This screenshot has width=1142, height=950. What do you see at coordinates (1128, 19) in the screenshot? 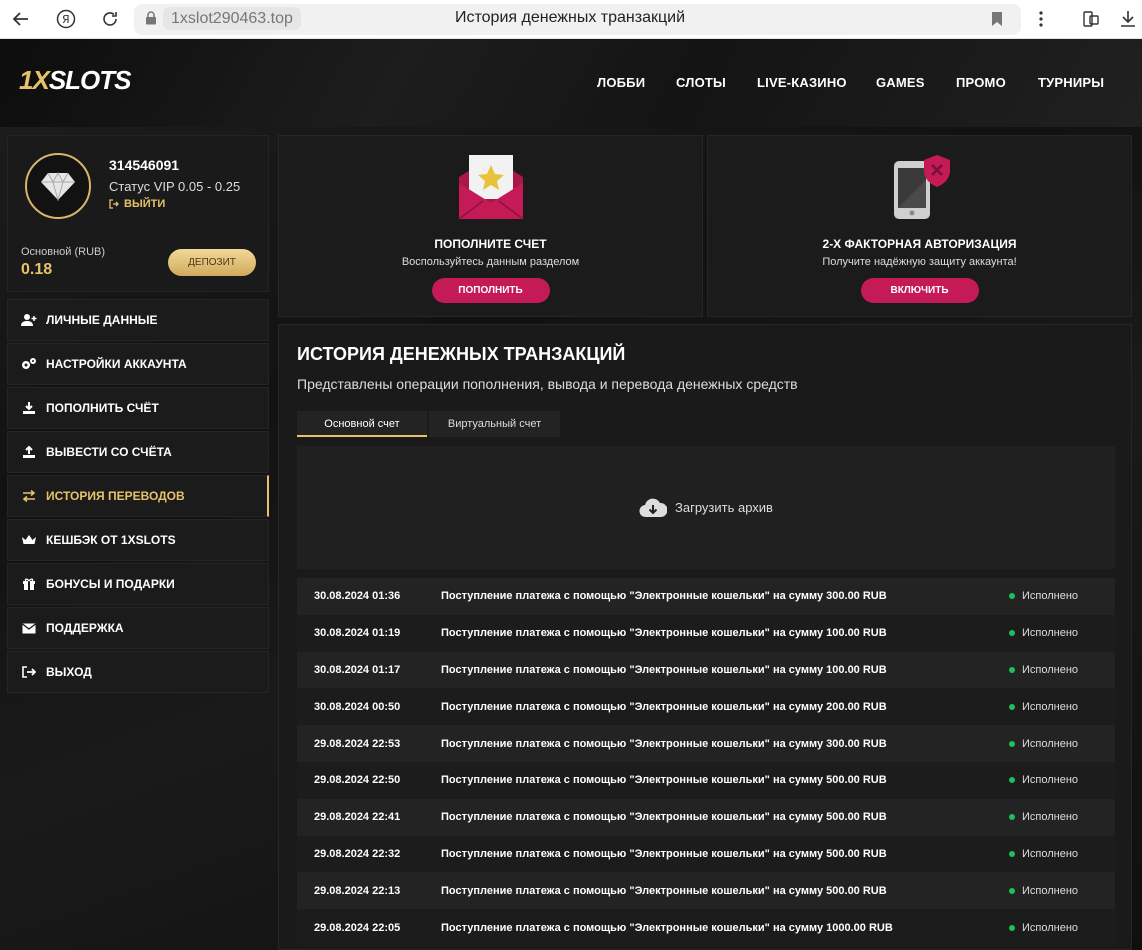
I see `download-icon` at bounding box center [1128, 19].